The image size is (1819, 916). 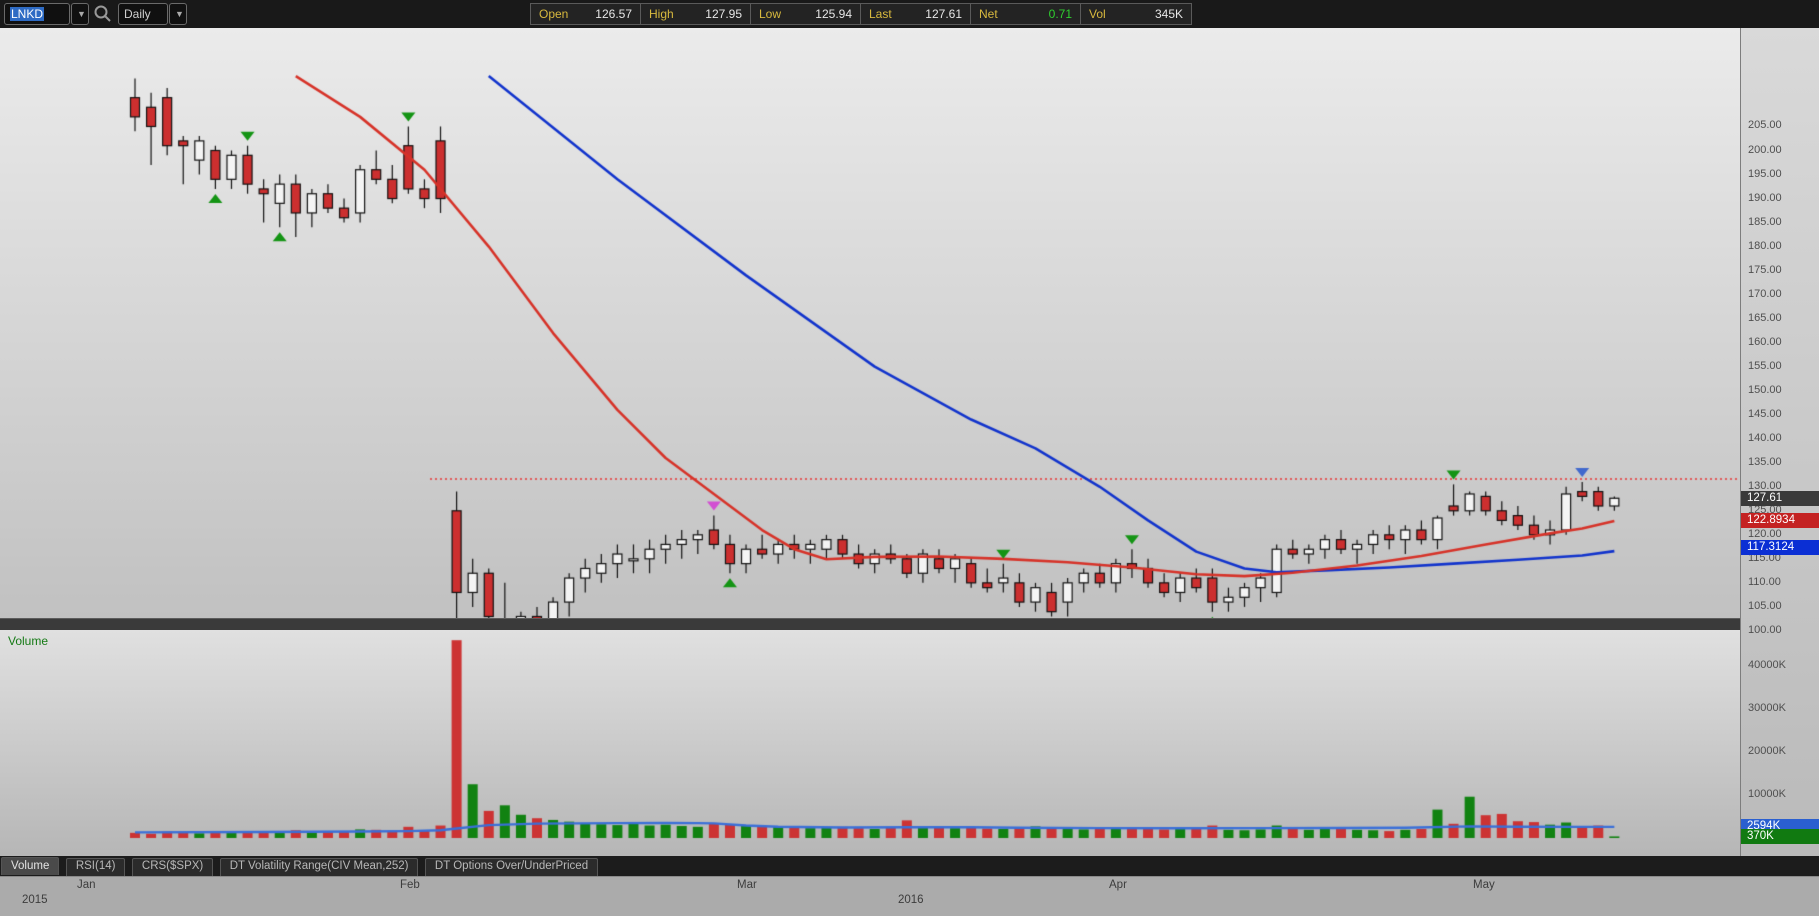 I want to click on price-tick-label: 170.00, so click(x=1765, y=293).